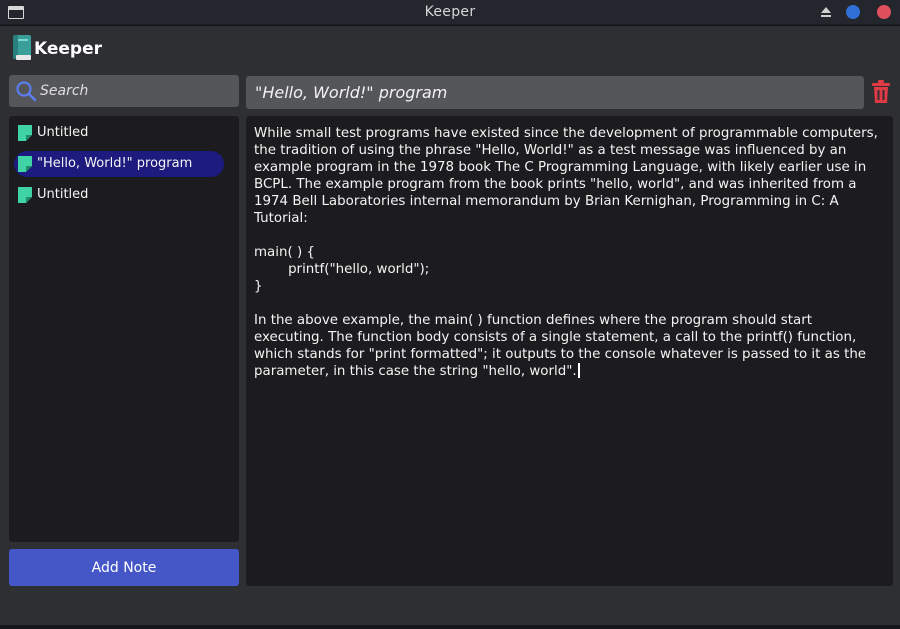 The image size is (900, 629). What do you see at coordinates (26, 91) in the screenshot?
I see `search-icon` at bounding box center [26, 91].